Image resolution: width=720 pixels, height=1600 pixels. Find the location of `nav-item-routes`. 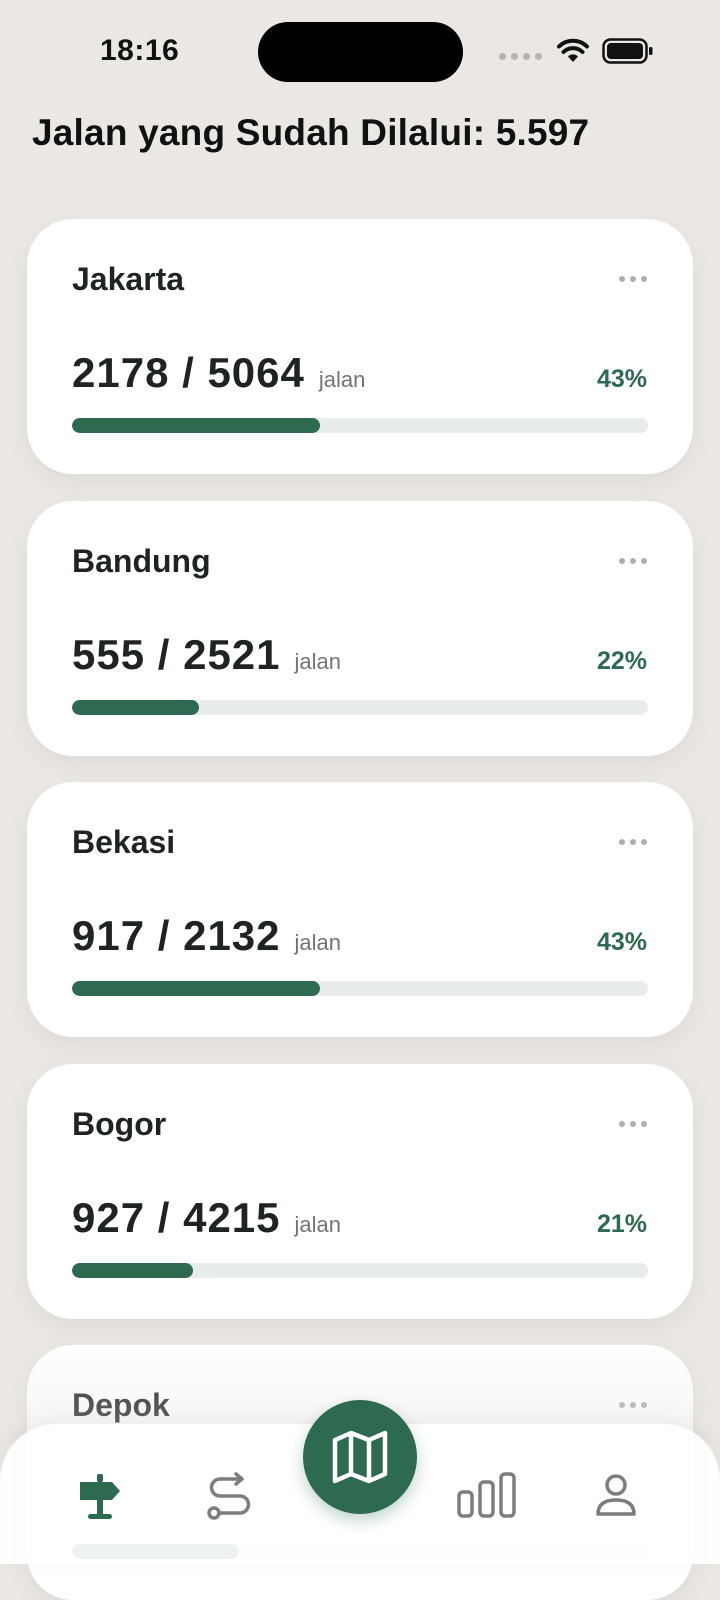

nav-item-routes is located at coordinates (230, 1496).